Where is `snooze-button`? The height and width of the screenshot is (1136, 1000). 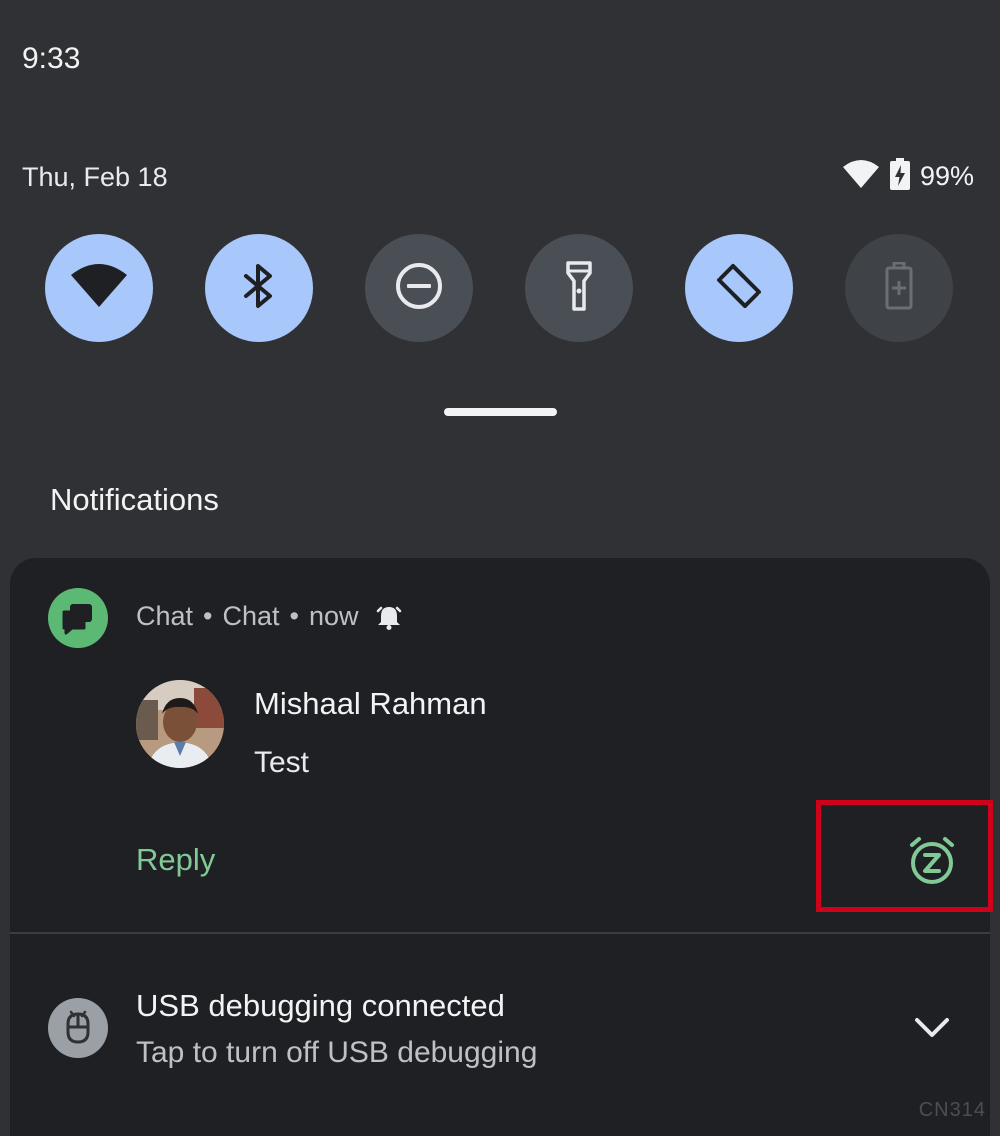
snooze-button is located at coordinates (932, 862).